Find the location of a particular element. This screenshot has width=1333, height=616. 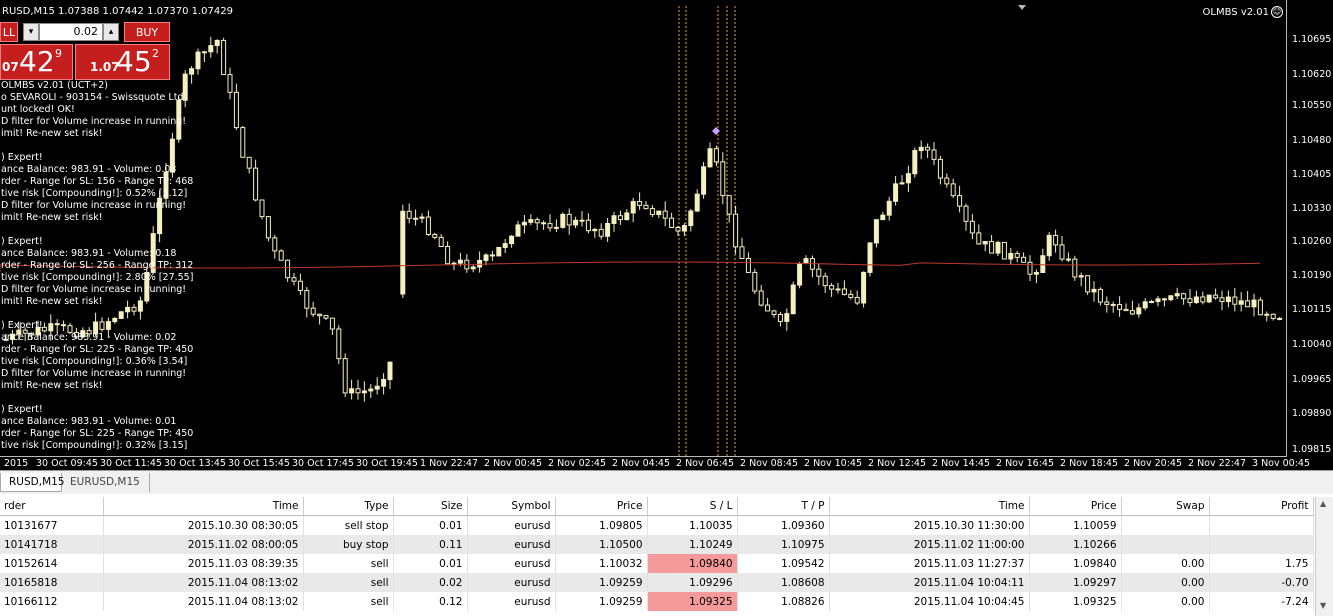

tab-rusd-m15: RUSD,M15 is located at coordinates (32, 482).